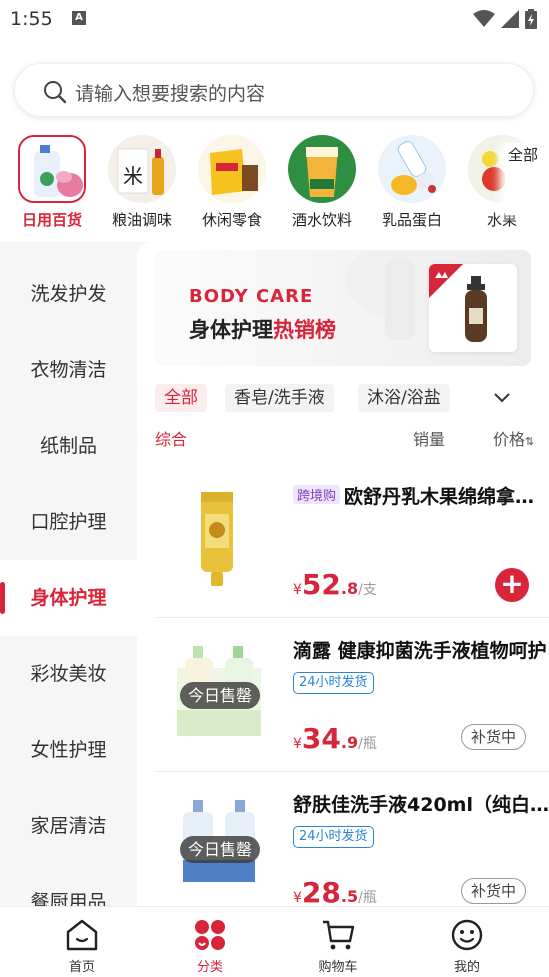 The width and height of the screenshot is (549, 977). Describe the element at coordinates (68, 598) in the screenshot. I see `sidebar-item-body-care: 身体护理` at that location.